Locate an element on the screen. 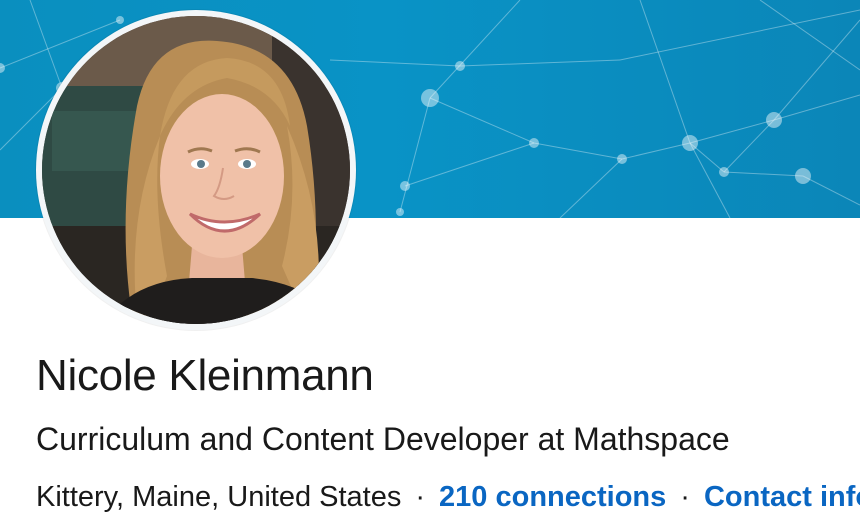 This screenshot has width=860, height=532. contact-info-link: Contact info is located at coordinates (782, 497).